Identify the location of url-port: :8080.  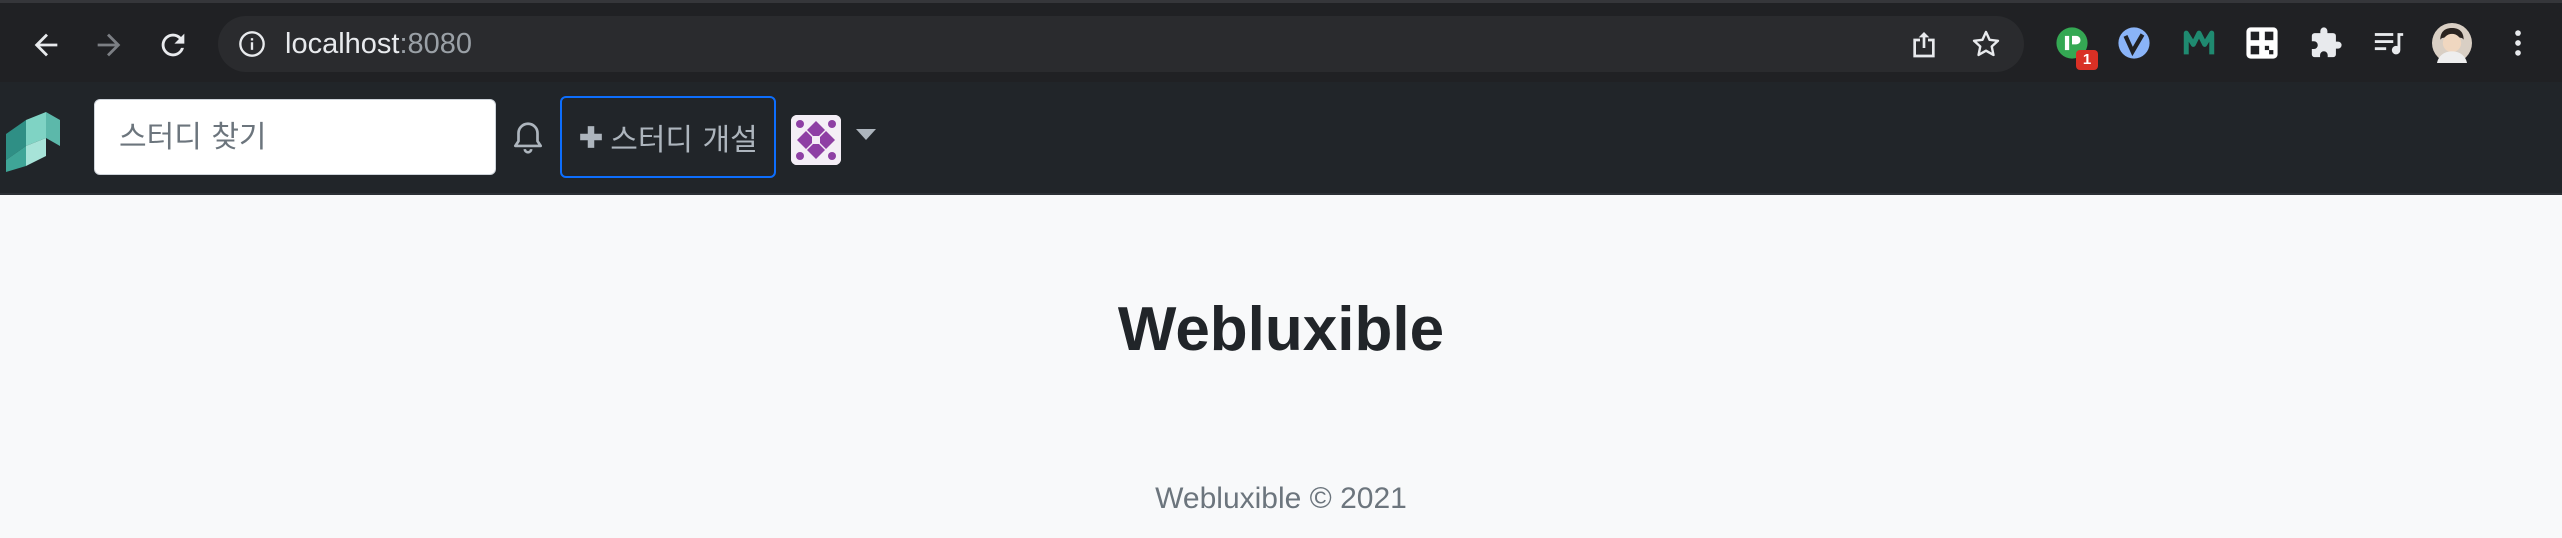
(436, 44).